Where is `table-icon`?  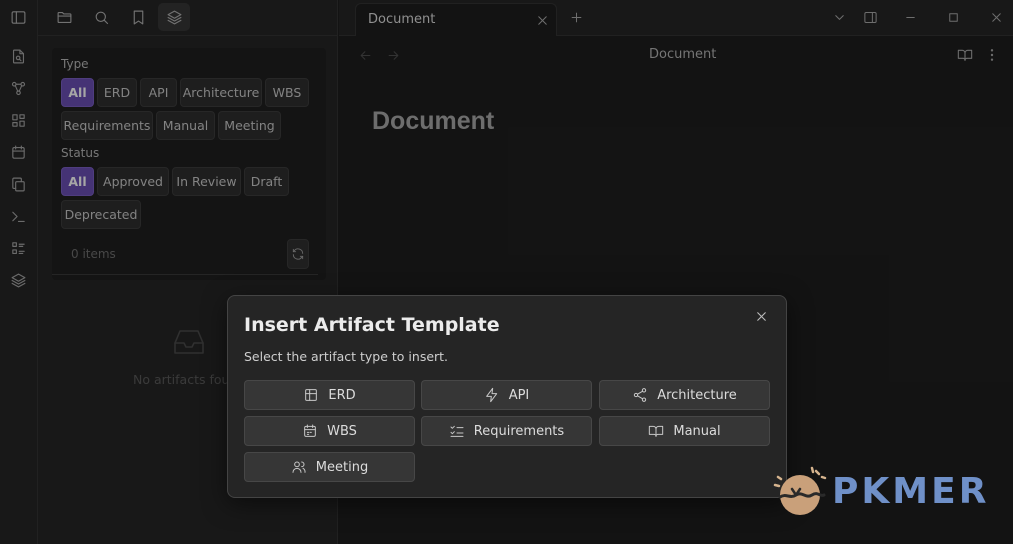 table-icon is located at coordinates (311, 395).